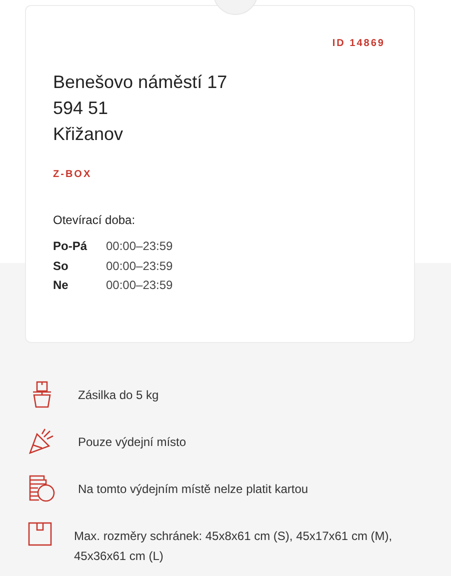 The image size is (451, 576). Describe the element at coordinates (140, 82) in the screenshot. I see `address-line: Benešovo náměstí 17` at that location.